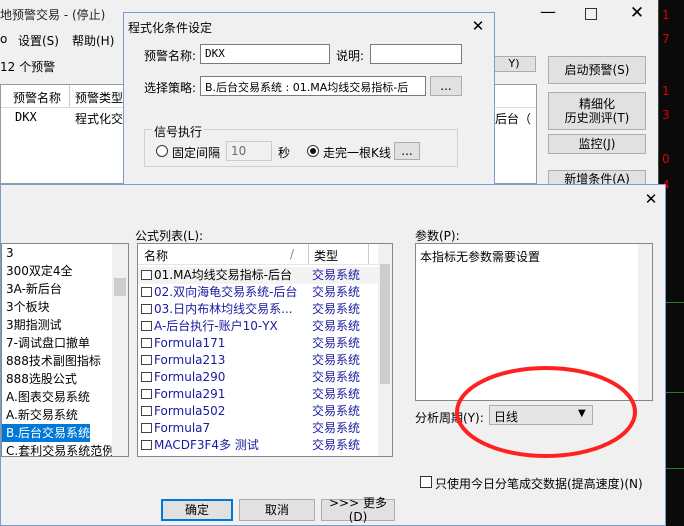 The width and height of the screenshot is (684, 526). I want to click on formula-row: Formula213 交易系统, so click(258, 360).